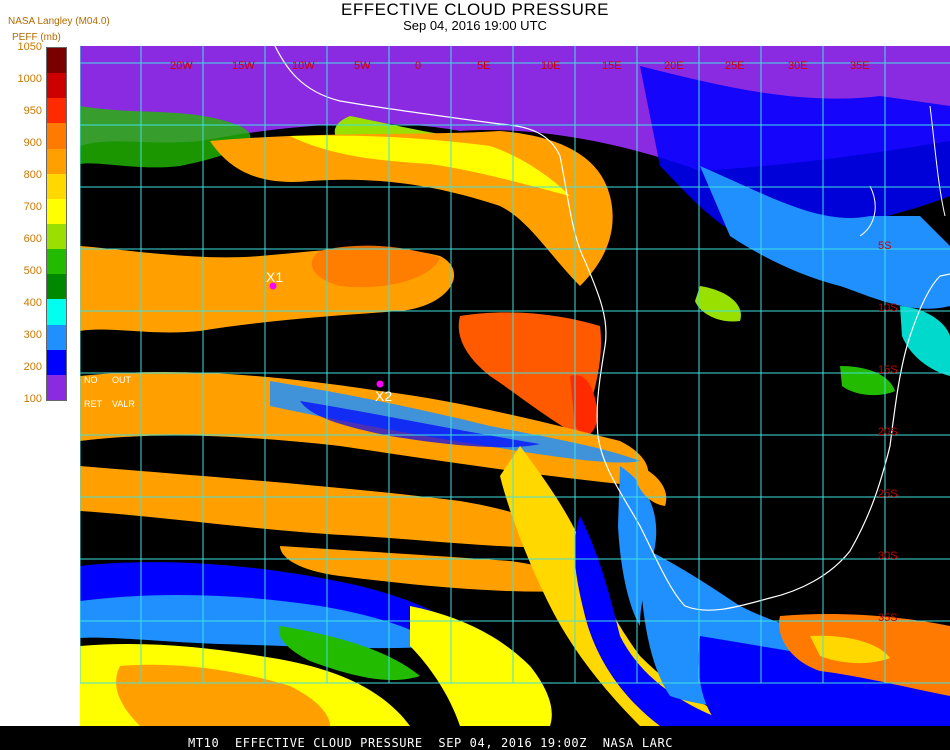 Image resolution: width=950 pixels, height=750 pixels. I want to click on longitude-label: 15E, so click(612, 66).